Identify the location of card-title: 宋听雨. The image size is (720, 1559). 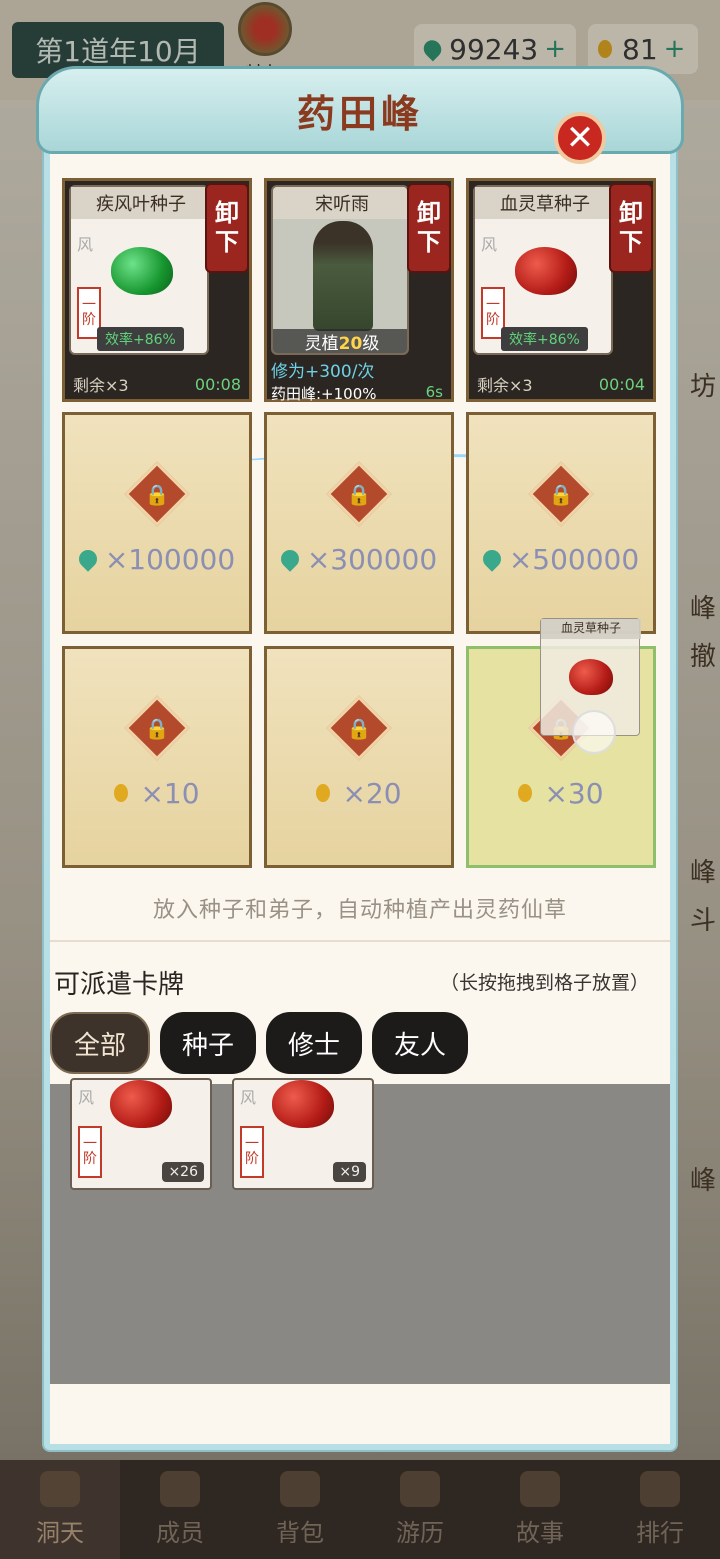
(340, 203).